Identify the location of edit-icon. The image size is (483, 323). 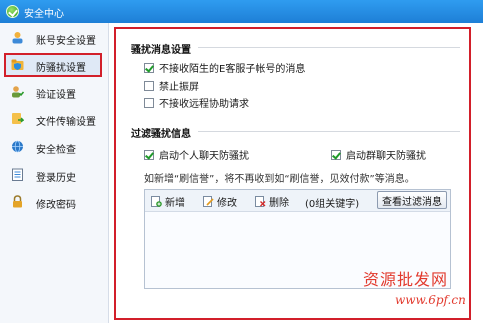
(208, 201).